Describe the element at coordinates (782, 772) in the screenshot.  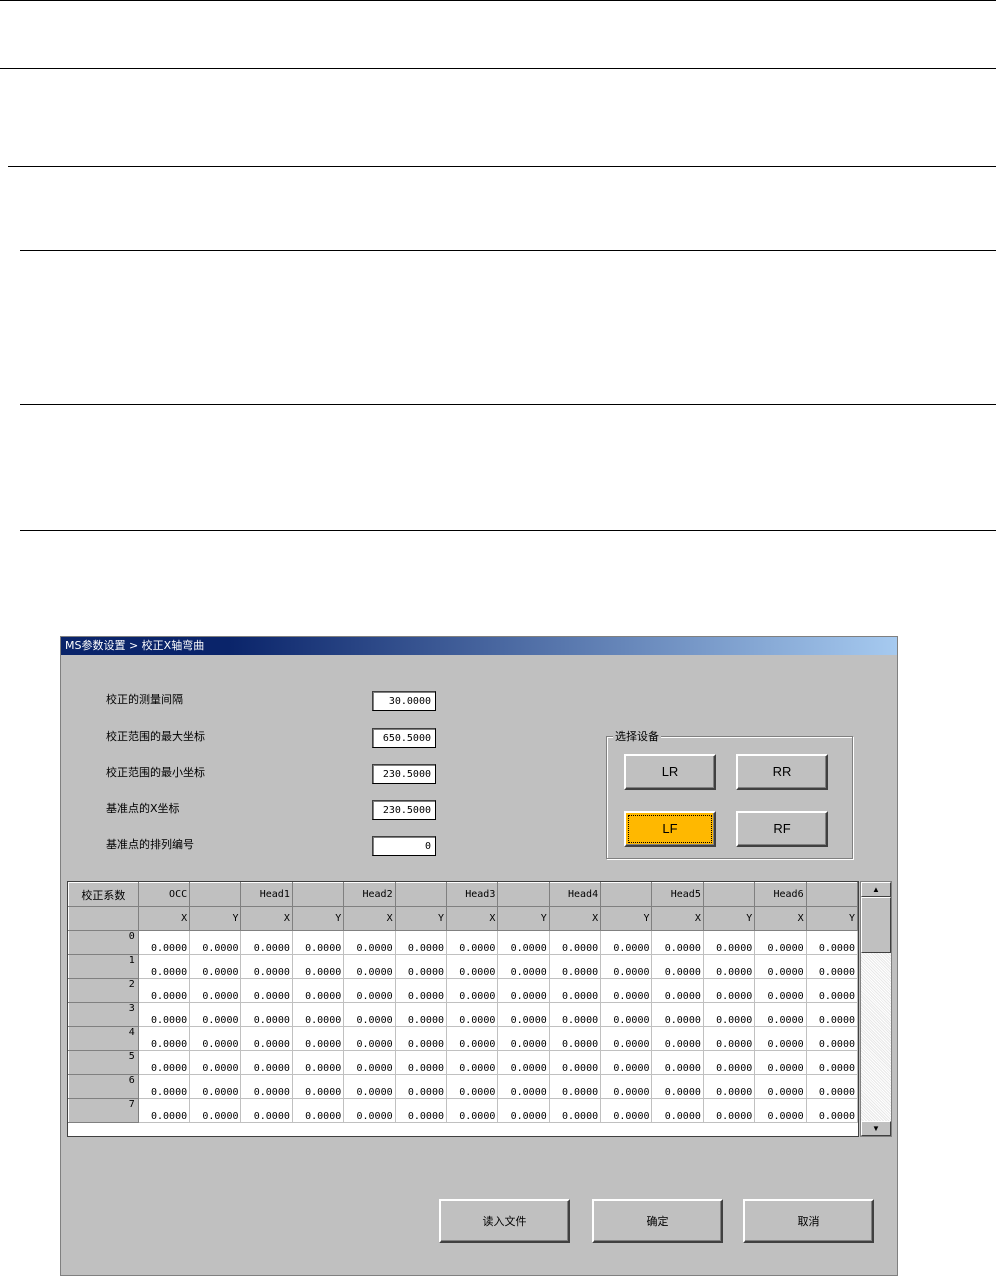
I see `device-rr-button: RR` at that location.